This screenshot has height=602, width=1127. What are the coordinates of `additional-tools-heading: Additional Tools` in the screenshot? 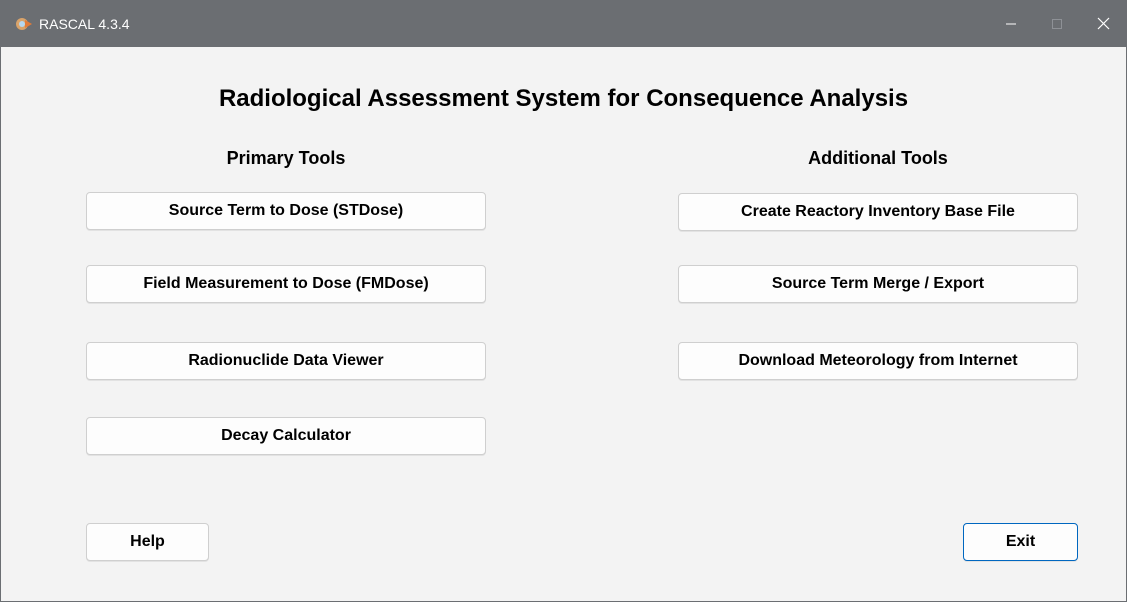 It's located at (878, 158).